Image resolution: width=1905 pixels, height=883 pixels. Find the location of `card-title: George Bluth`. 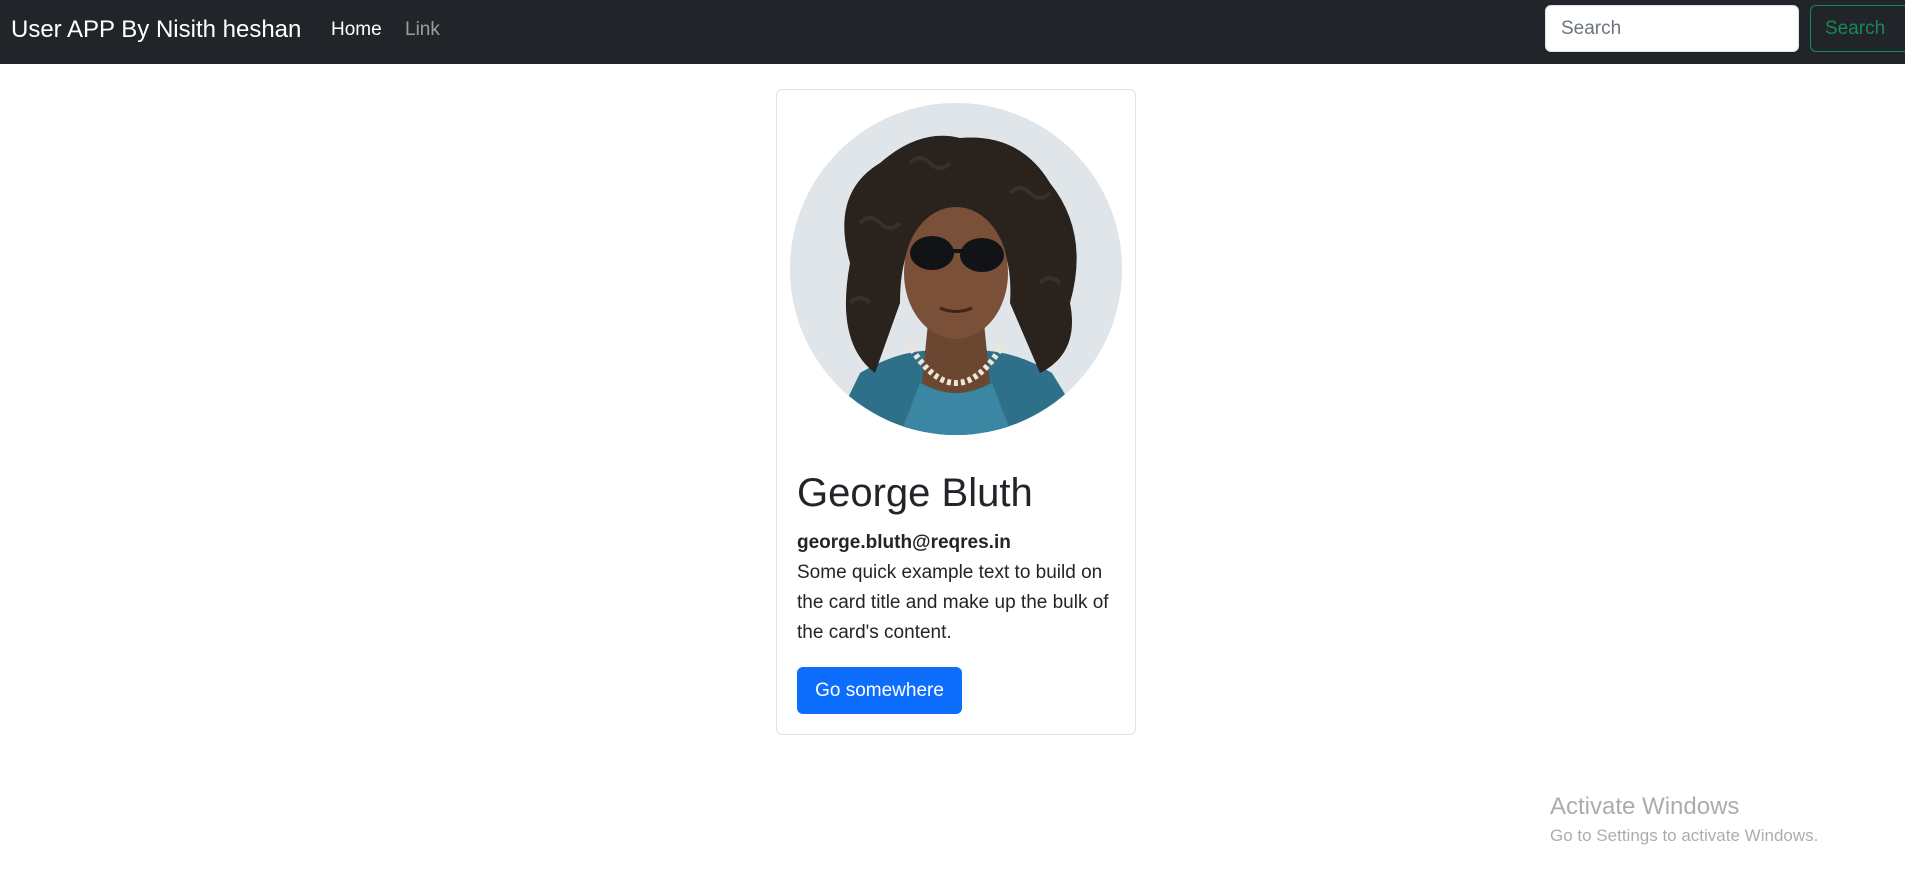

card-title: George Bluth is located at coordinates (915, 493).